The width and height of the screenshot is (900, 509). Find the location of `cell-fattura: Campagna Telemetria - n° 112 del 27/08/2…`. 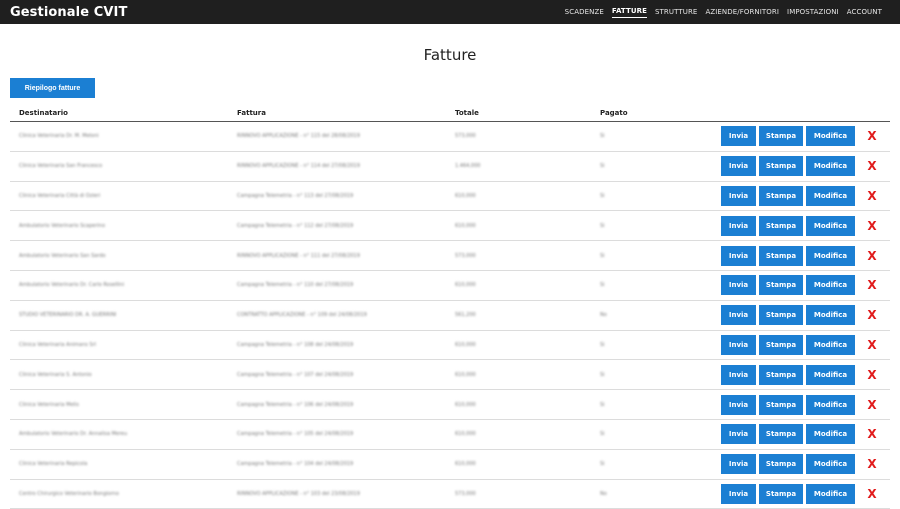

cell-fattura: Campagna Telemetria - n° 112 del 27/08/2… is located at coordinates (295, 225).